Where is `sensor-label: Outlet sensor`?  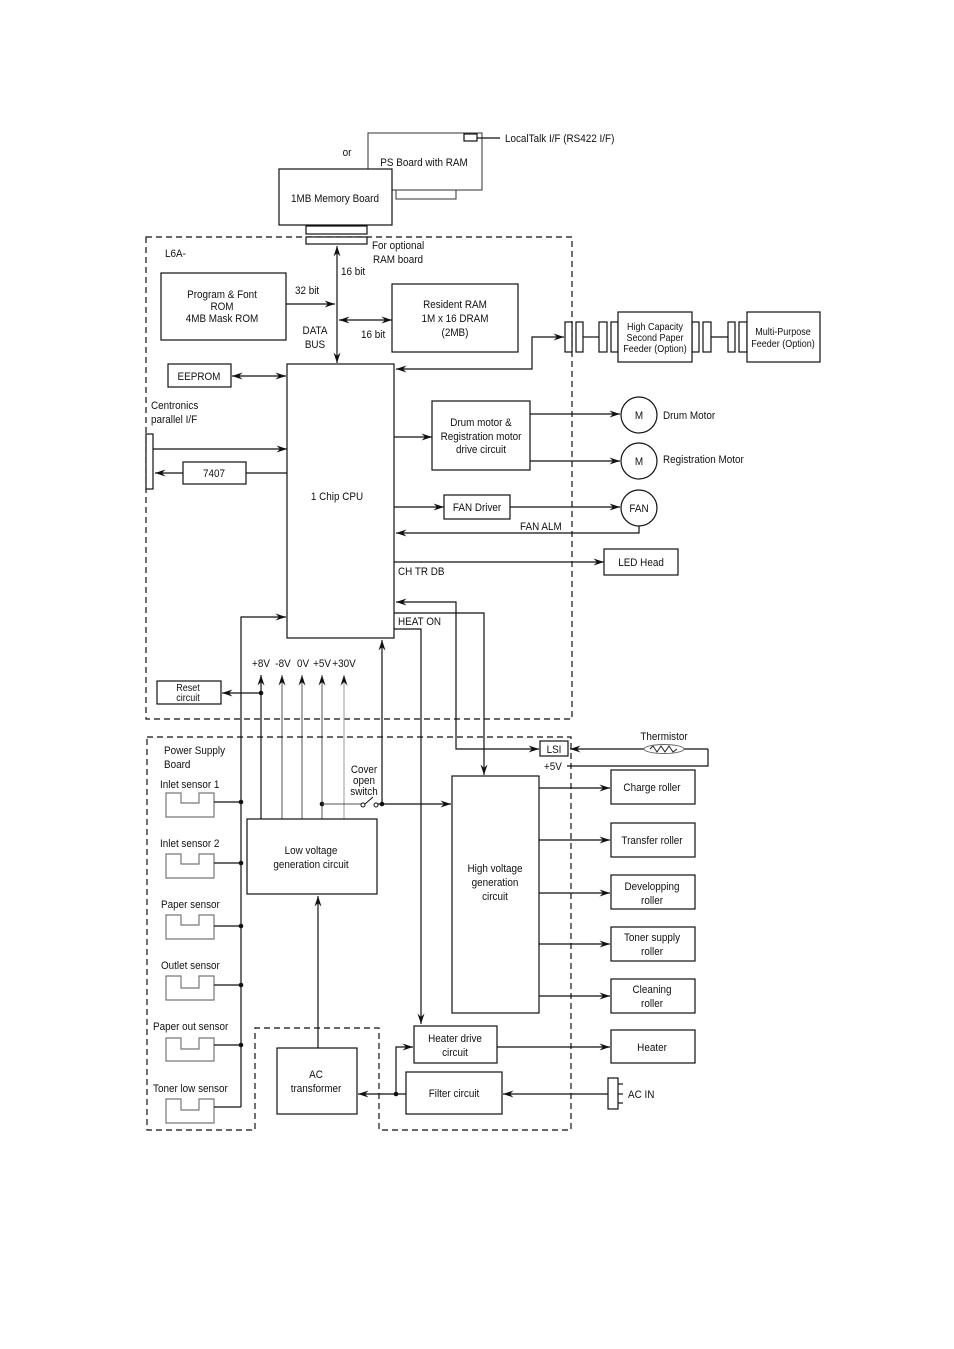
sensor-label: Outlet sensor is located at coordinates (190, 967).